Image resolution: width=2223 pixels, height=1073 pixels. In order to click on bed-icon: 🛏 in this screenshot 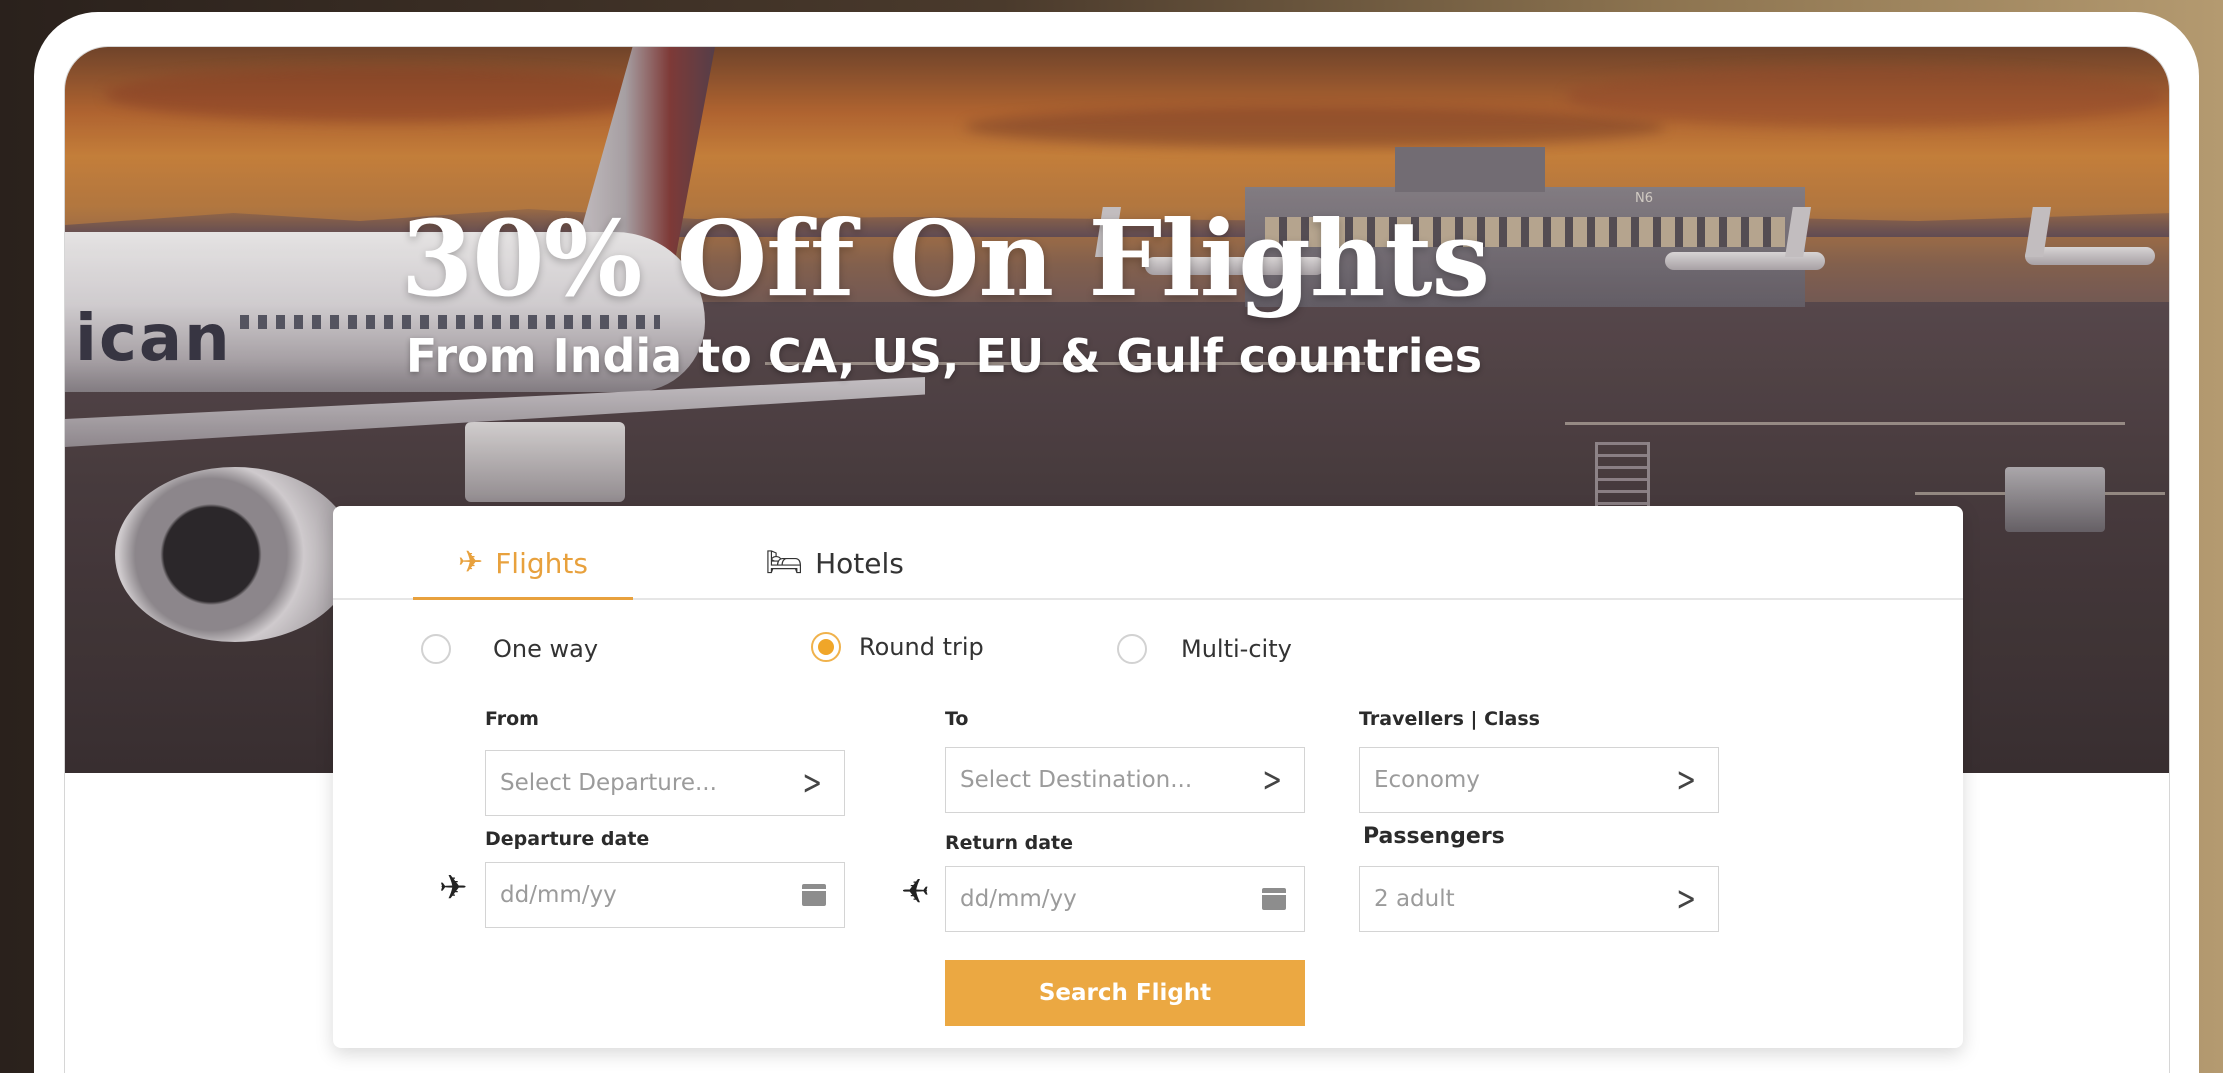, I will do `click(784, 562)`.